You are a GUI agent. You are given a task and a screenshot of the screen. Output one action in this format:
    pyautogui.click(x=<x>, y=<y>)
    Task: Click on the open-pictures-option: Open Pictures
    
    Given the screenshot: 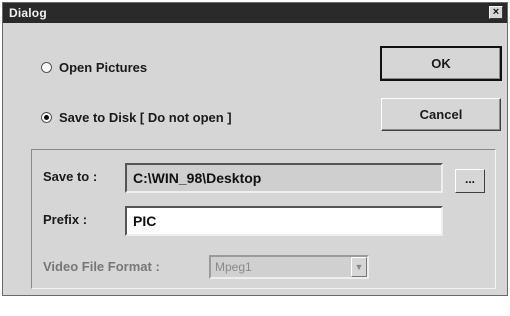 What is the action you would take?
    pyautogui.click(x=94, y=67)
    